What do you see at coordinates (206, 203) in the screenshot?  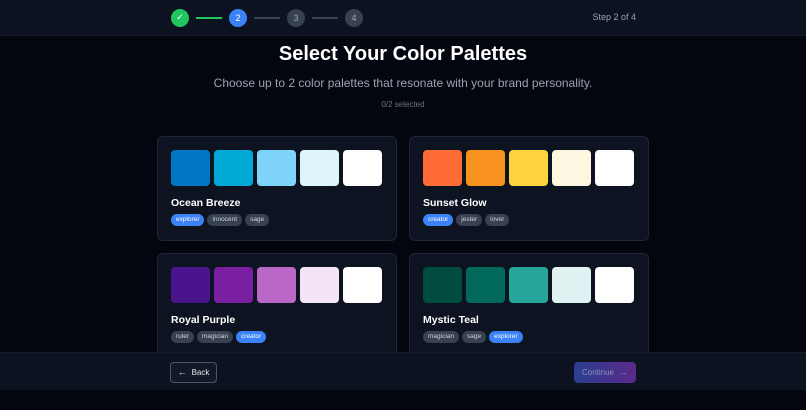 I see `palette-name: Ocean Breeze` at bounding box center [206, 203].